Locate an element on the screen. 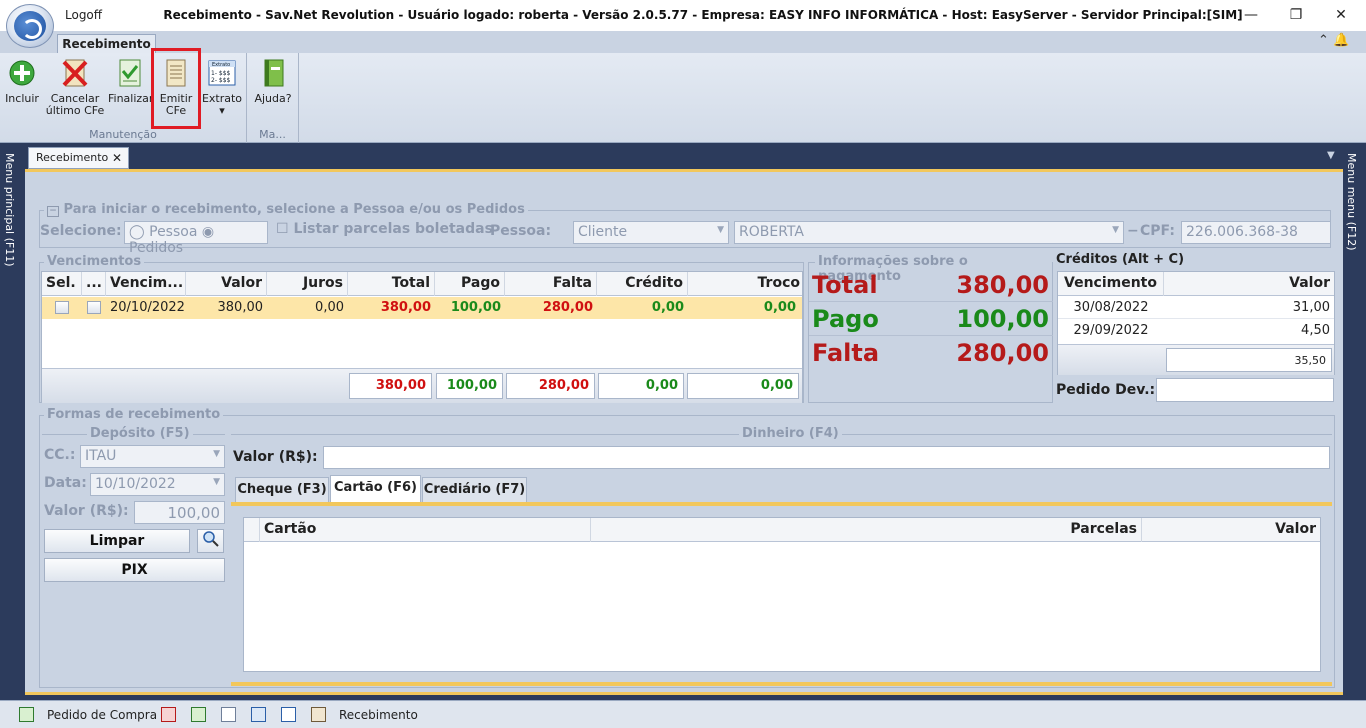 This screenshot has height=728, width=1366. tab-accent-line is located at coordinates (781, 504).